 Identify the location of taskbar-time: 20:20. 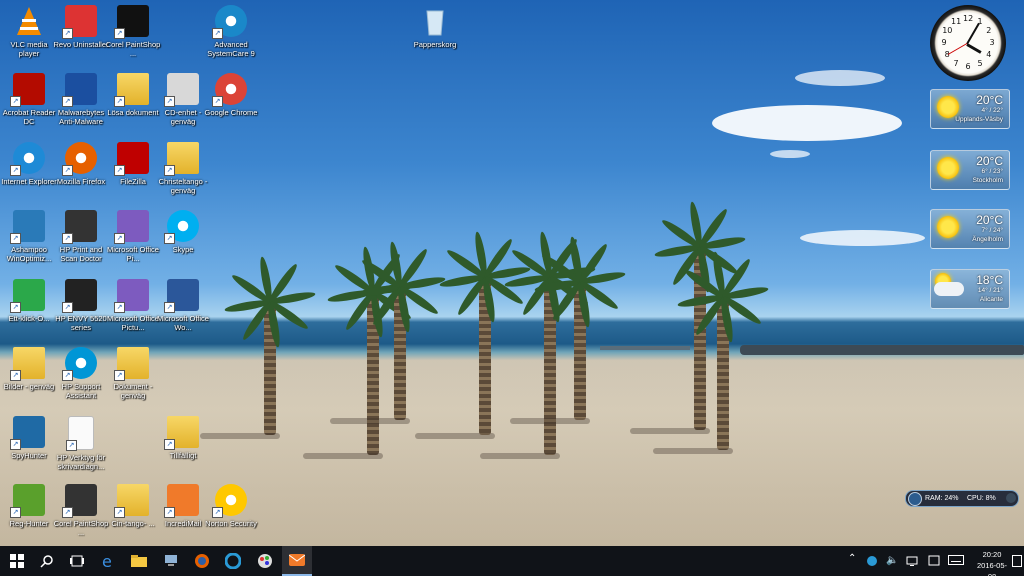
(992, 554).